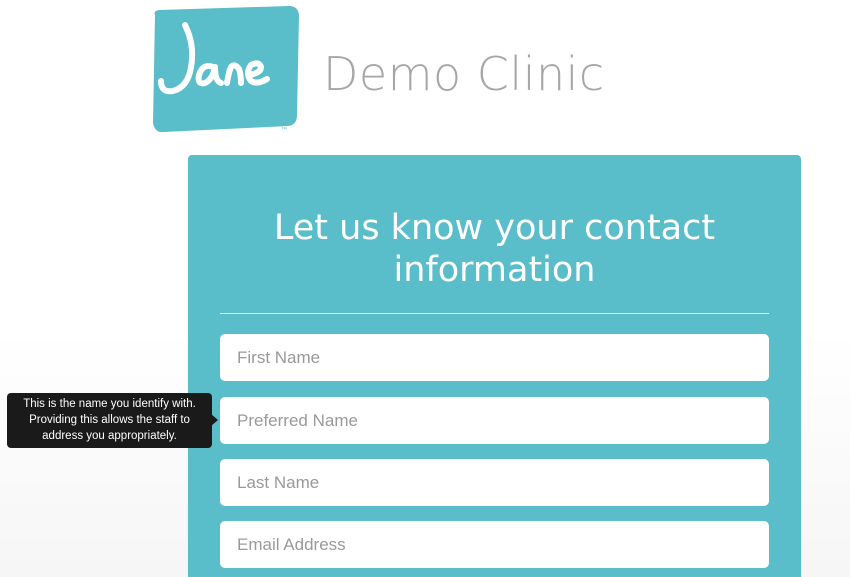 The image size is (850, 577). I want to click on form-title: Let us know your contact information, so click(494, 249).